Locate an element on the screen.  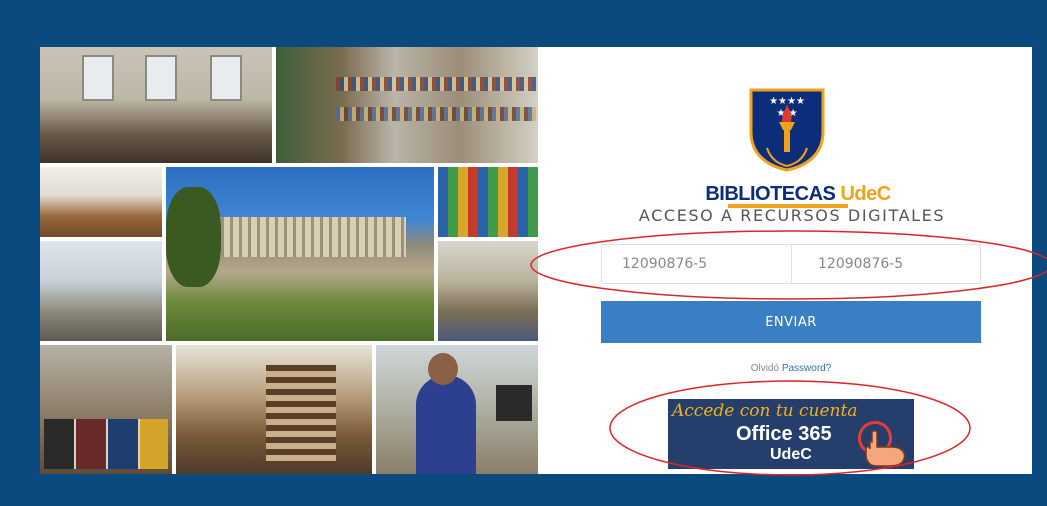
photo-shelves-books is located at coordinates (106, 409).